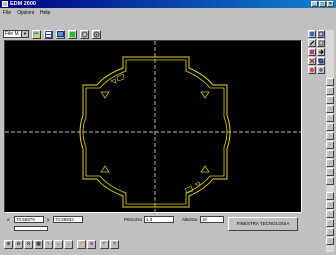  I want to click on scroll-btn-15: ·, so click(330, 214).